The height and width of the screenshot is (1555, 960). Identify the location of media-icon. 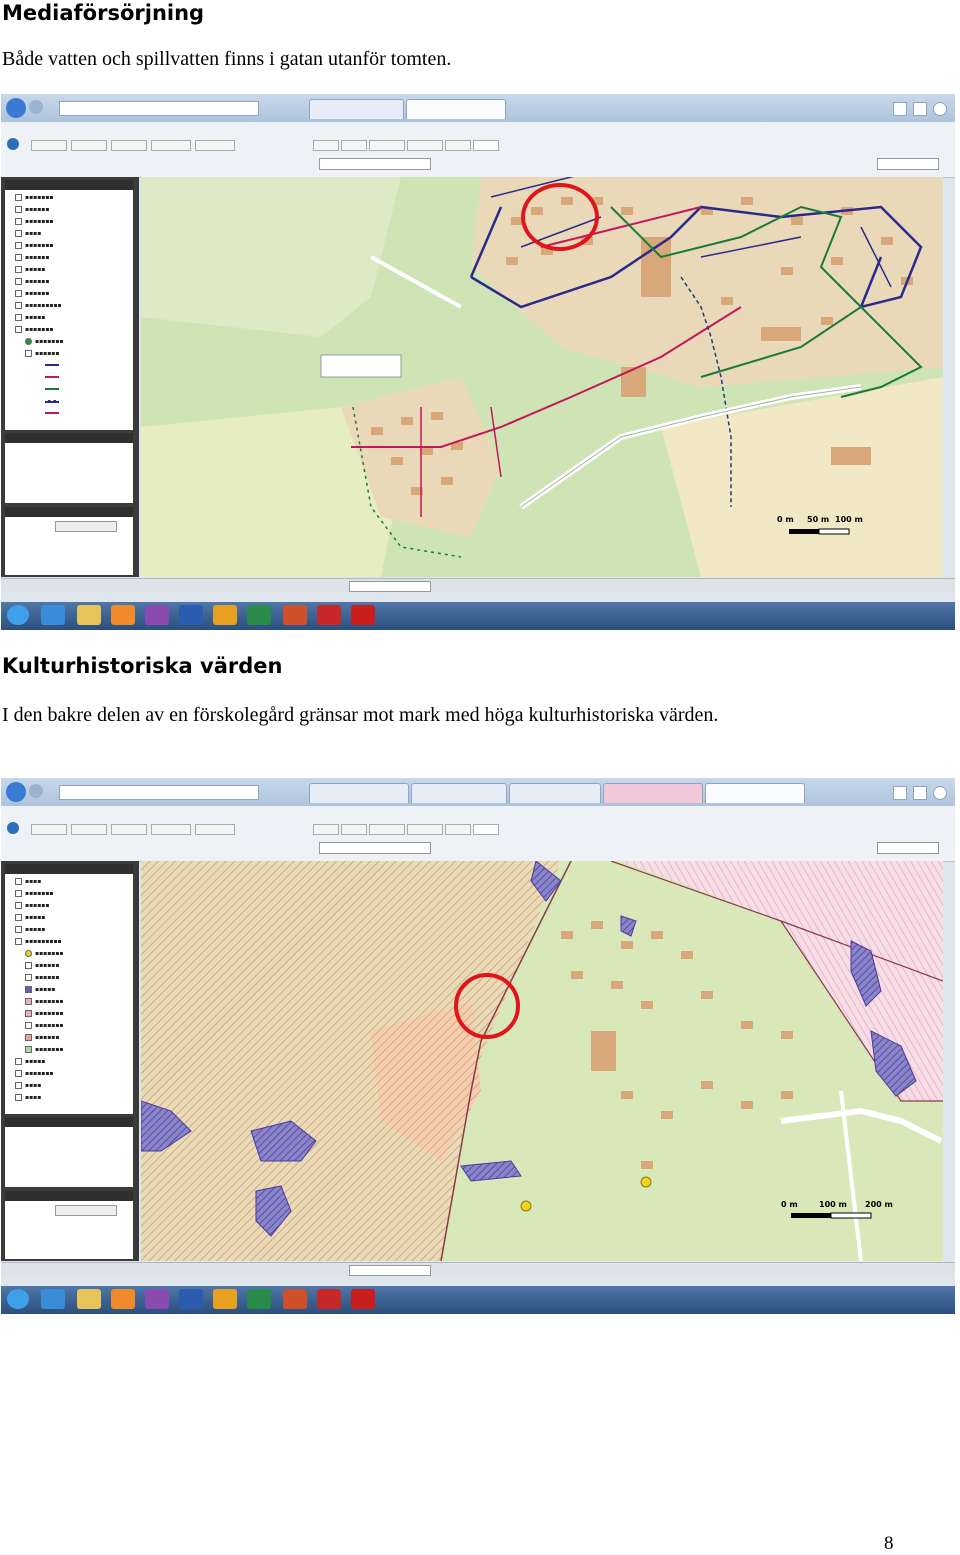
(123, 615).